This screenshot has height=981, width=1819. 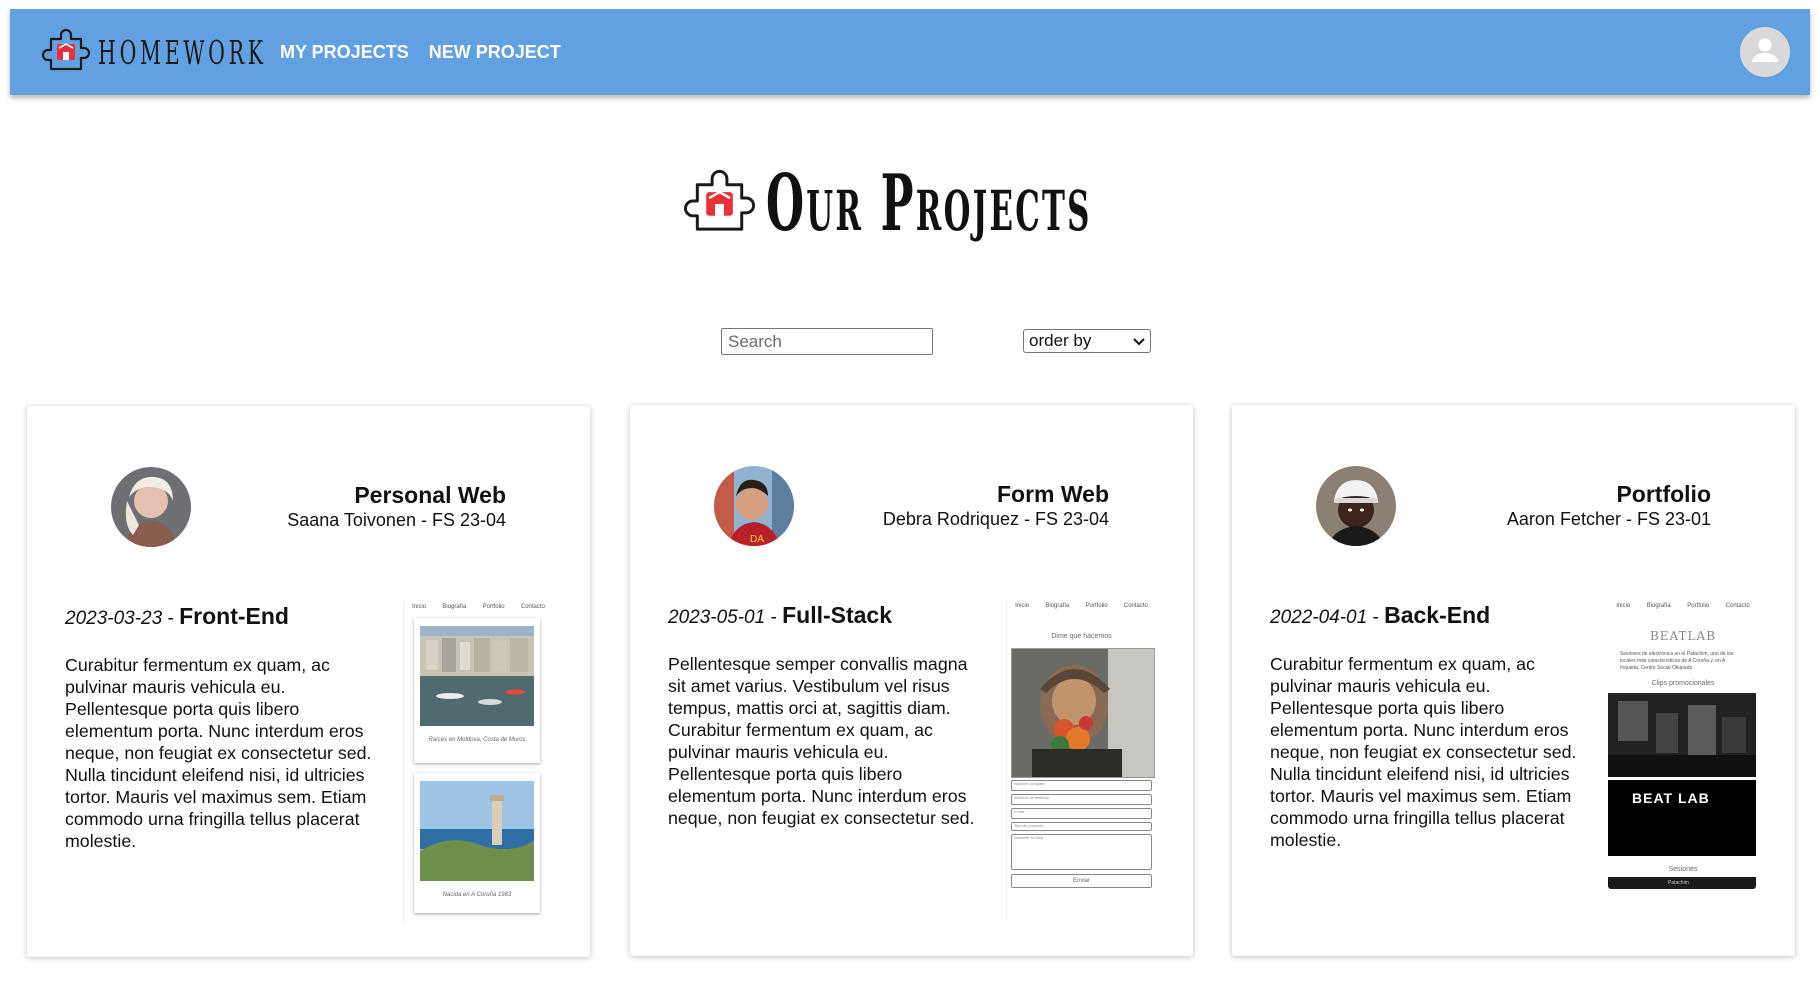 What do you see at coordinates (910, 52) in the screenshot?
I see `top-navbar: HOMEWORK MY PROJECTS NEW PROJECT` at bounding box center [910, 52].